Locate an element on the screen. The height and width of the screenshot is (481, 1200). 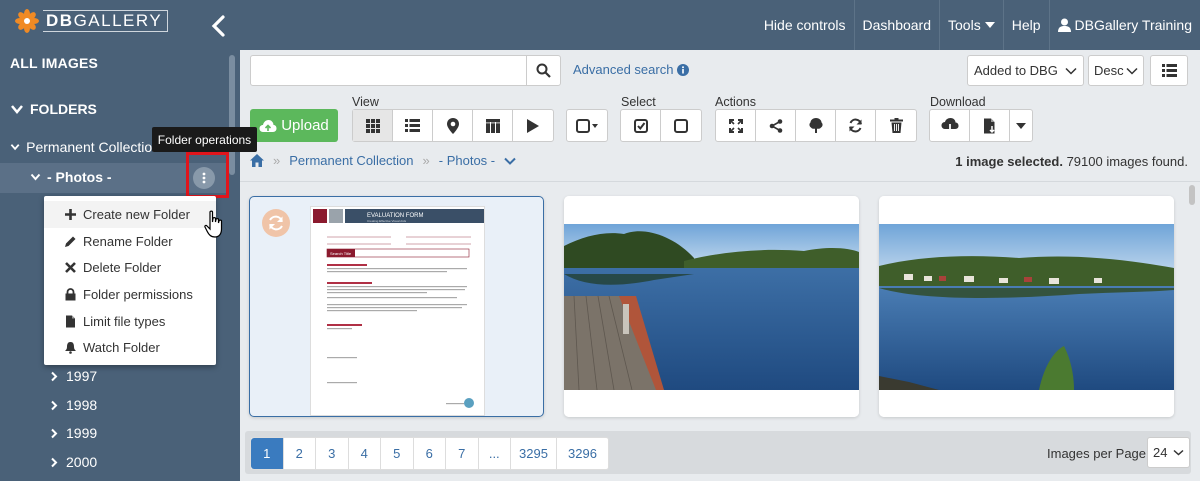
select-all-button is located at coordinates (641, 125).